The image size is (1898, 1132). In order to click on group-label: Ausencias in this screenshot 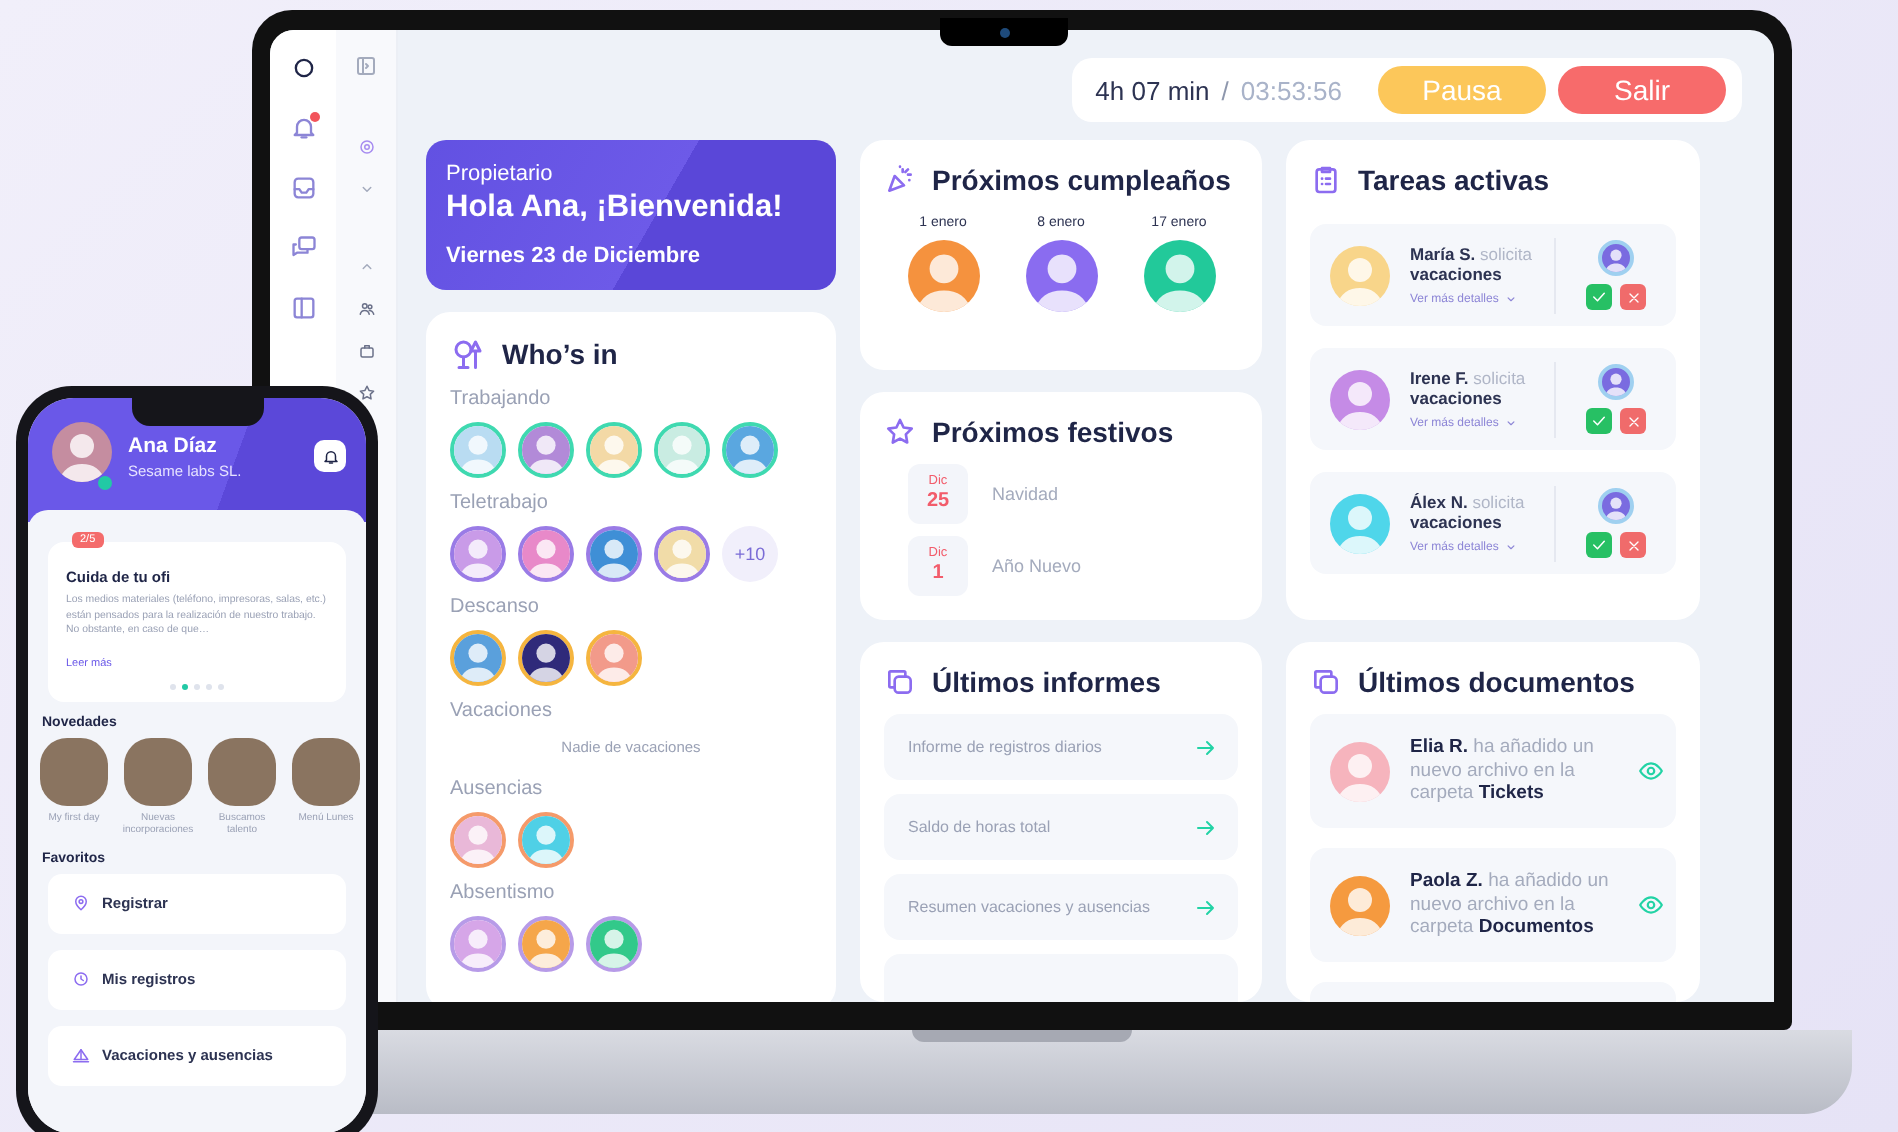, I will do `click(497, 789)`.